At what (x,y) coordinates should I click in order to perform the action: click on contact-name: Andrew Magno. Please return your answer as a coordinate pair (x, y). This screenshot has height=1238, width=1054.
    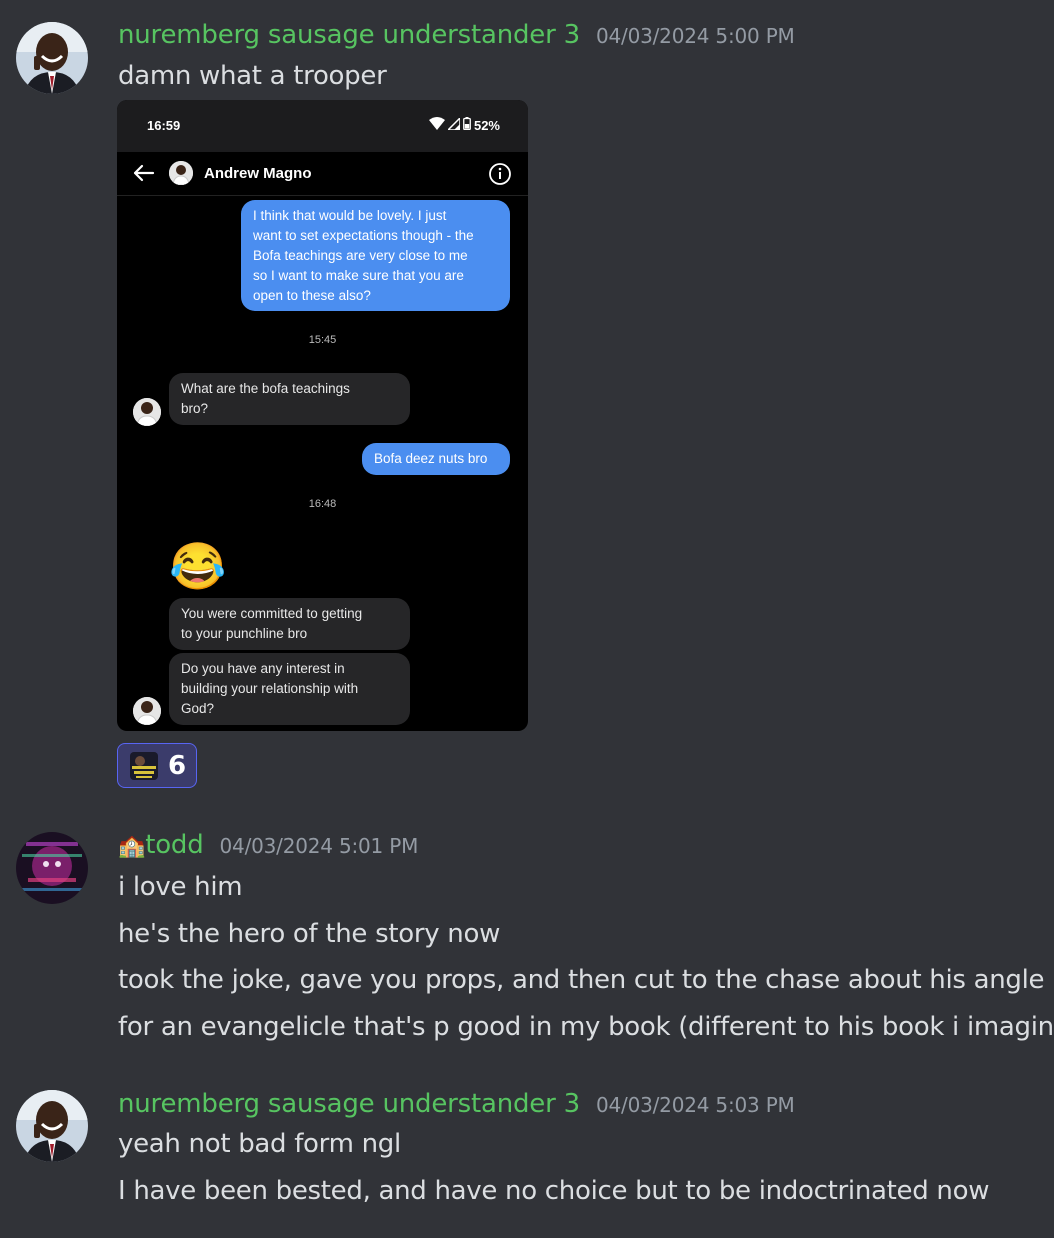
    Looking at the image, I should click on (258, 173).